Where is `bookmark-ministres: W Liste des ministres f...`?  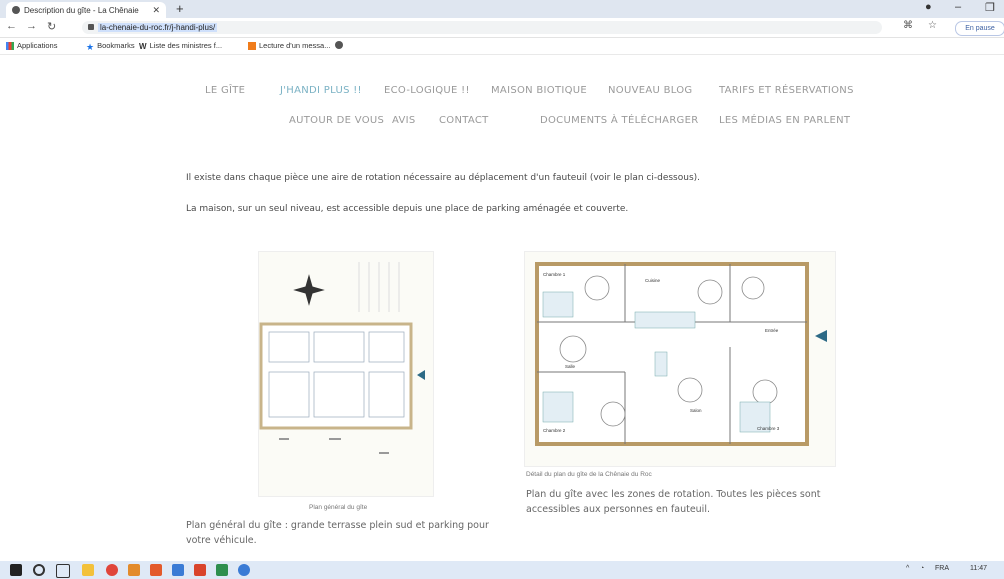 bookmark-ministres: W Liste des ministres f... is located at coordinates (181, 46).